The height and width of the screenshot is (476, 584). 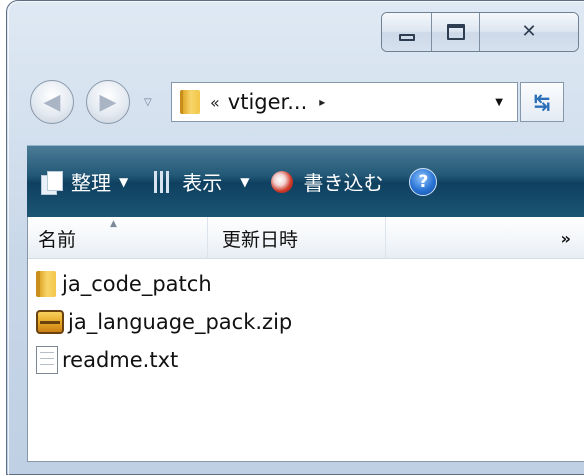 I want to click on views-label: 表示, so click(x=202, y=183).